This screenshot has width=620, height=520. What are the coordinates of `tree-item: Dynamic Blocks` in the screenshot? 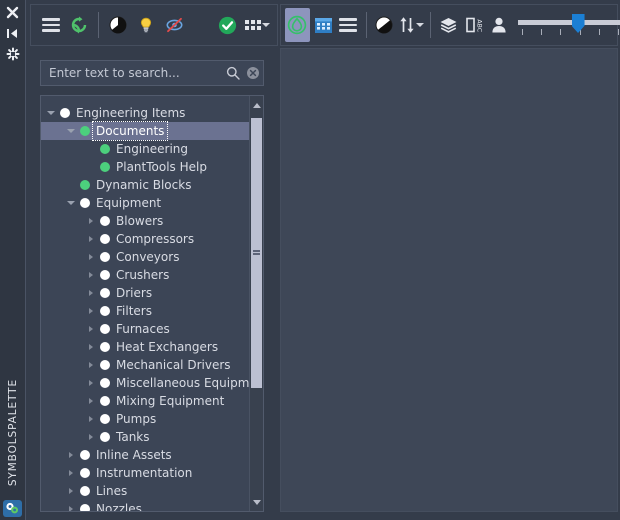 It's located at (145, 185).